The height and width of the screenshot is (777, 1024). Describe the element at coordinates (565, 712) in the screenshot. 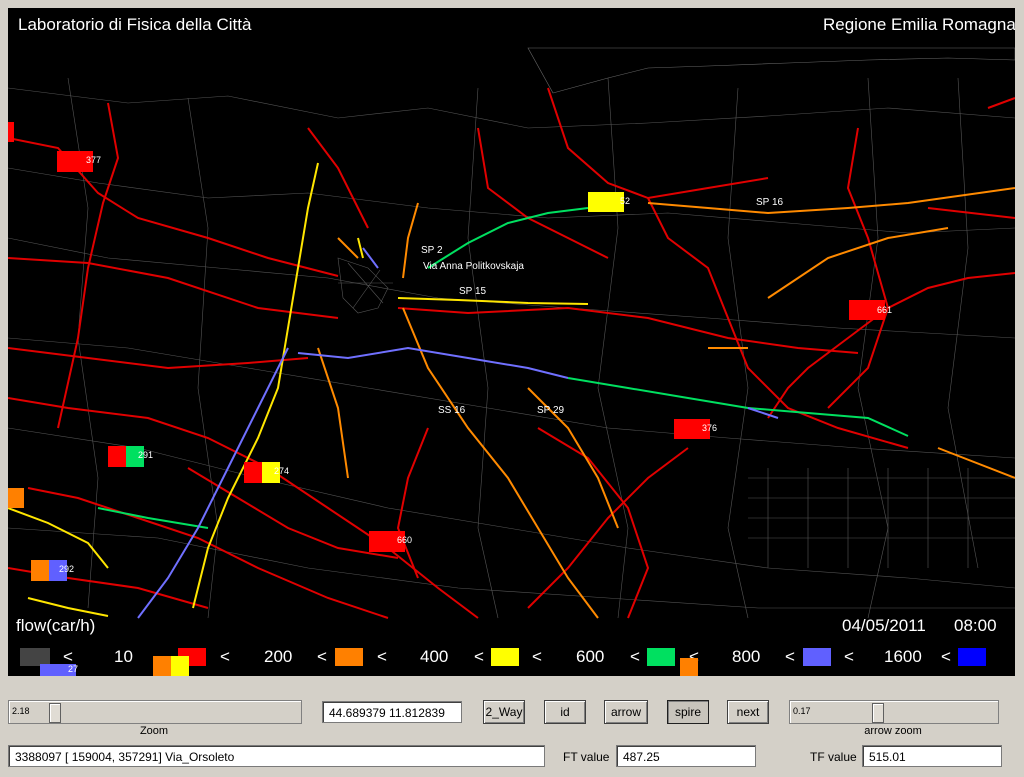

I see `id-button: id` at that location.